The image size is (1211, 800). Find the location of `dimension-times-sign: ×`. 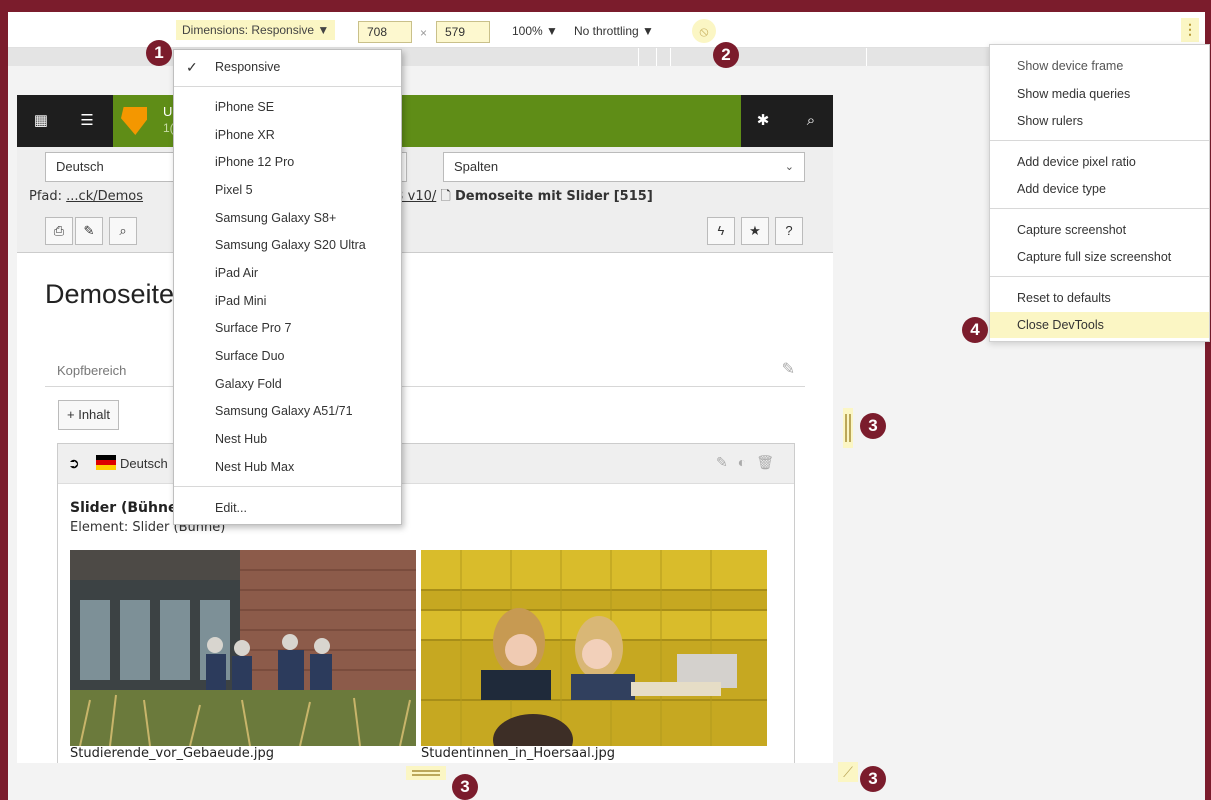

dimension-times-sign: × is located at coordinates (424, 33).